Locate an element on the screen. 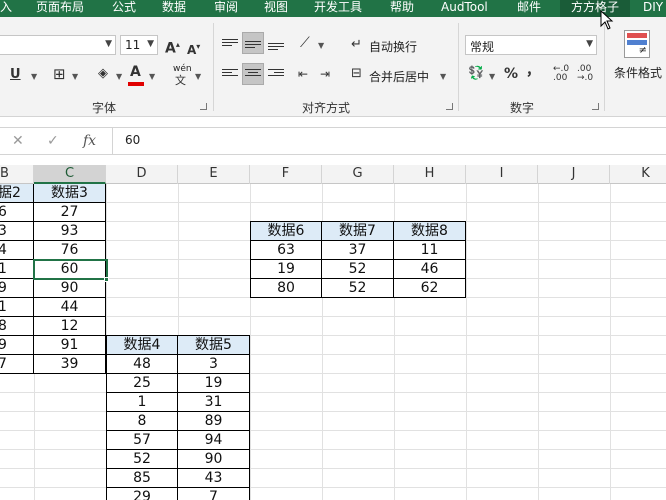  table3-cell: 90 is located at coordinates (214, 459).